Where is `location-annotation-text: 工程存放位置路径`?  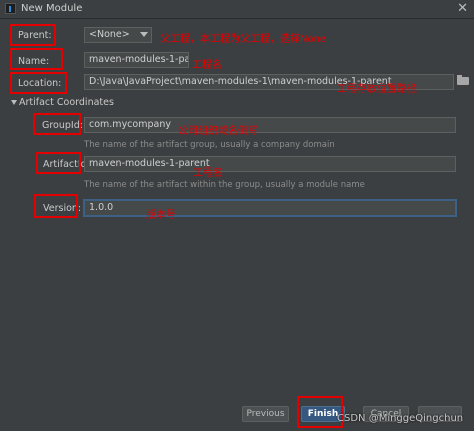
location-annotation-text: 工程存放位置路径 is located at coordinates (377, 89).